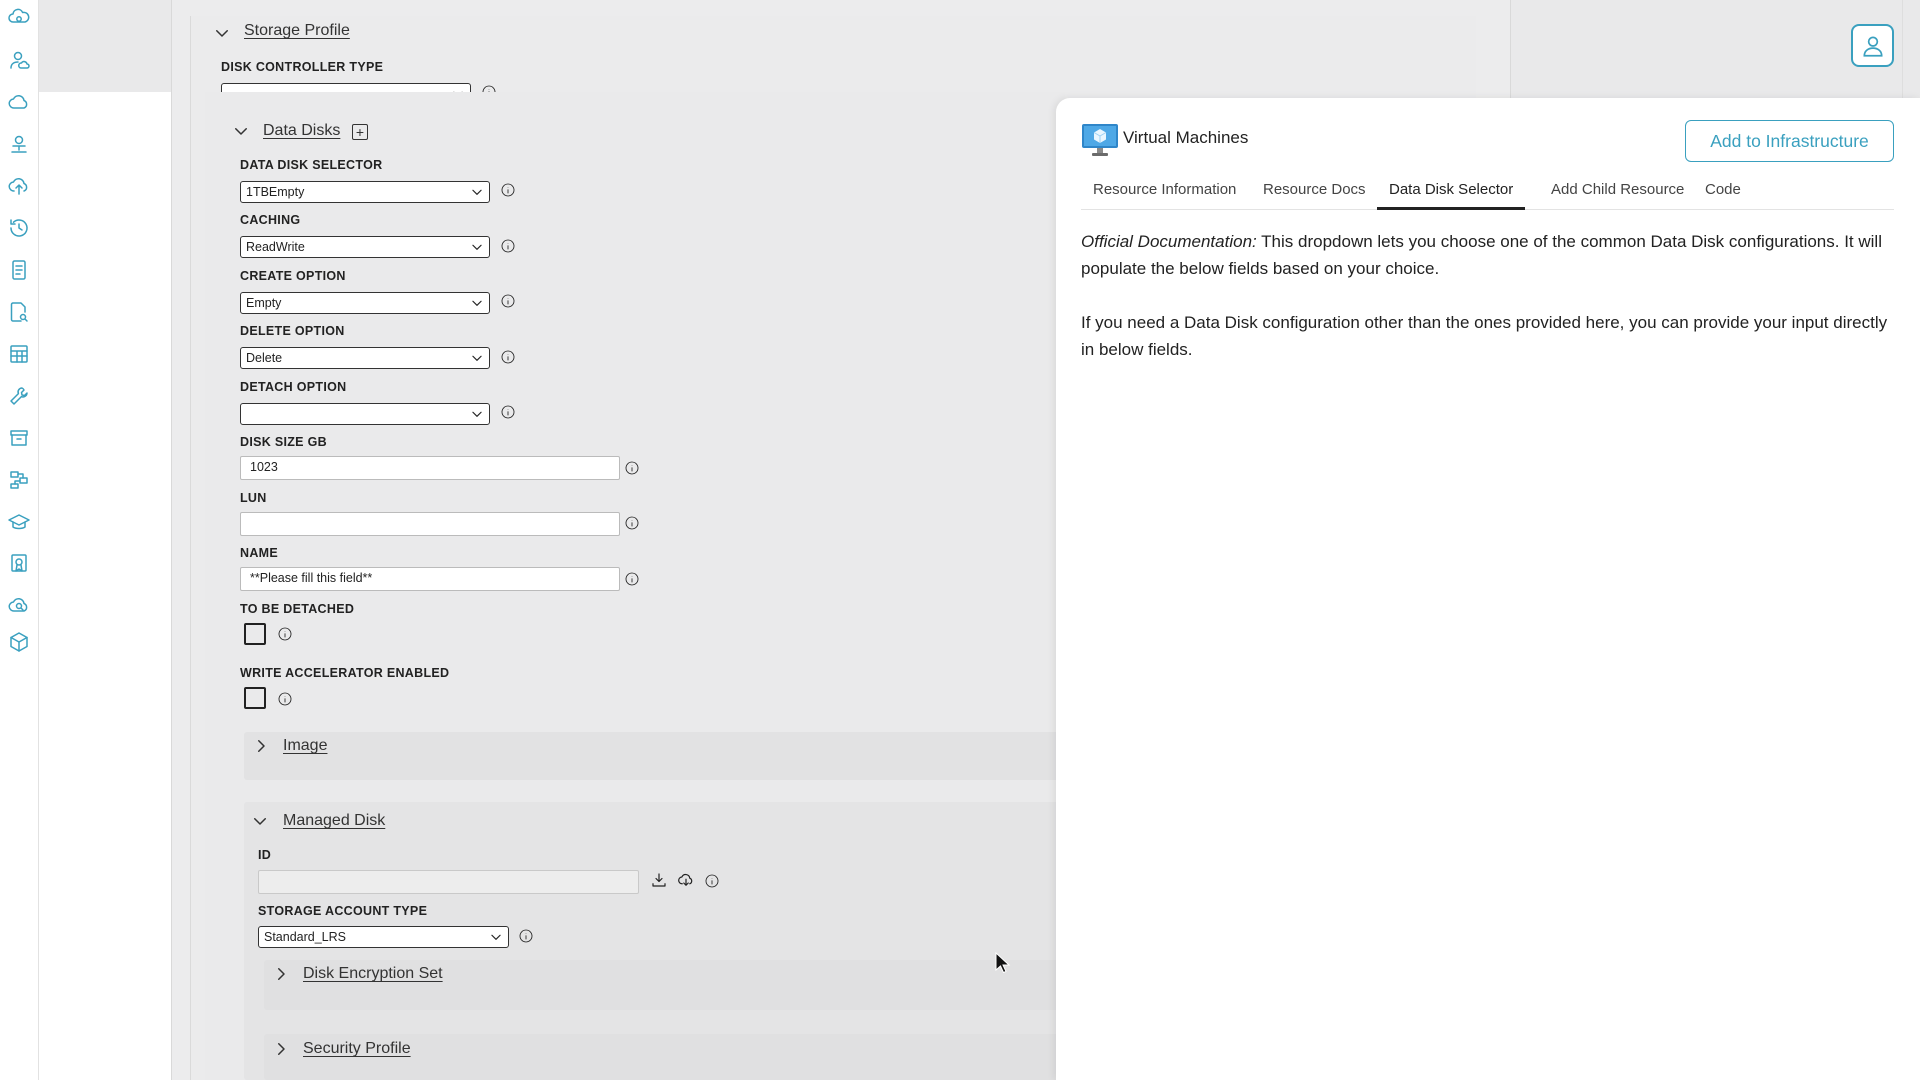  I want to click on left-backdrop, so click(105, 586).